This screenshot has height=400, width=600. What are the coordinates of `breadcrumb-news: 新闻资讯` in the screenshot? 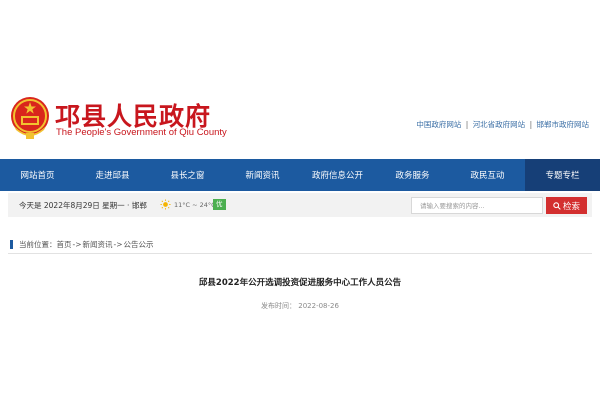 It's located at (98, 244).